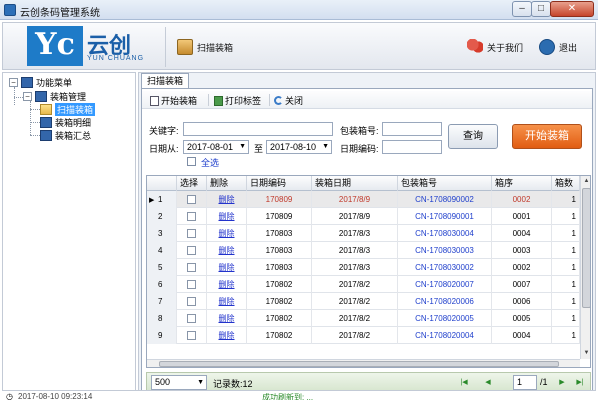  What do you see at coordinates (205, 47) in the screenshot?
I see `scan-pack-toolbar-button: 扫描装箱` at bounding box center [205, 47].